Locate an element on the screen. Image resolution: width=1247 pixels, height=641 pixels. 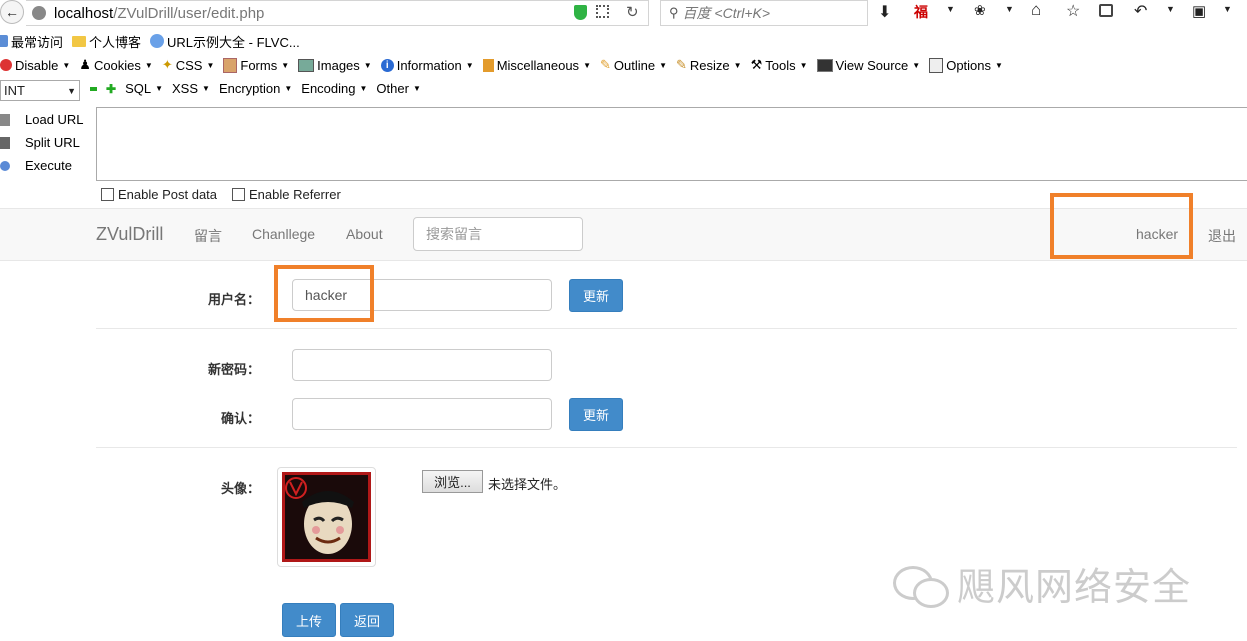
execute-button: Execute is located at coordinates (36, 165).